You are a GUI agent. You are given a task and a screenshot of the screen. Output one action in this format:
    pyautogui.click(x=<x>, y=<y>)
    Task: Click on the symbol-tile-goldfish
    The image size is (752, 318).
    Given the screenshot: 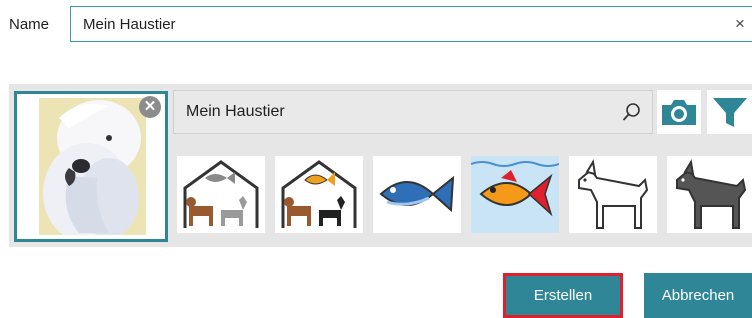 What is the action you would take?
    pyautogui.click(x=515, y=194)
    